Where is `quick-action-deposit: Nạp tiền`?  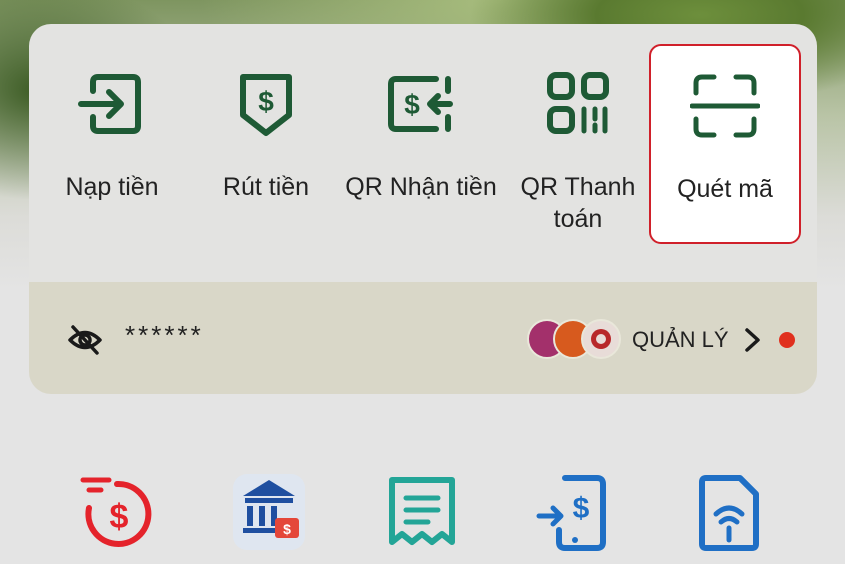
quick-action-deposit: Nạp tiền is located at coordinates (112, 144).